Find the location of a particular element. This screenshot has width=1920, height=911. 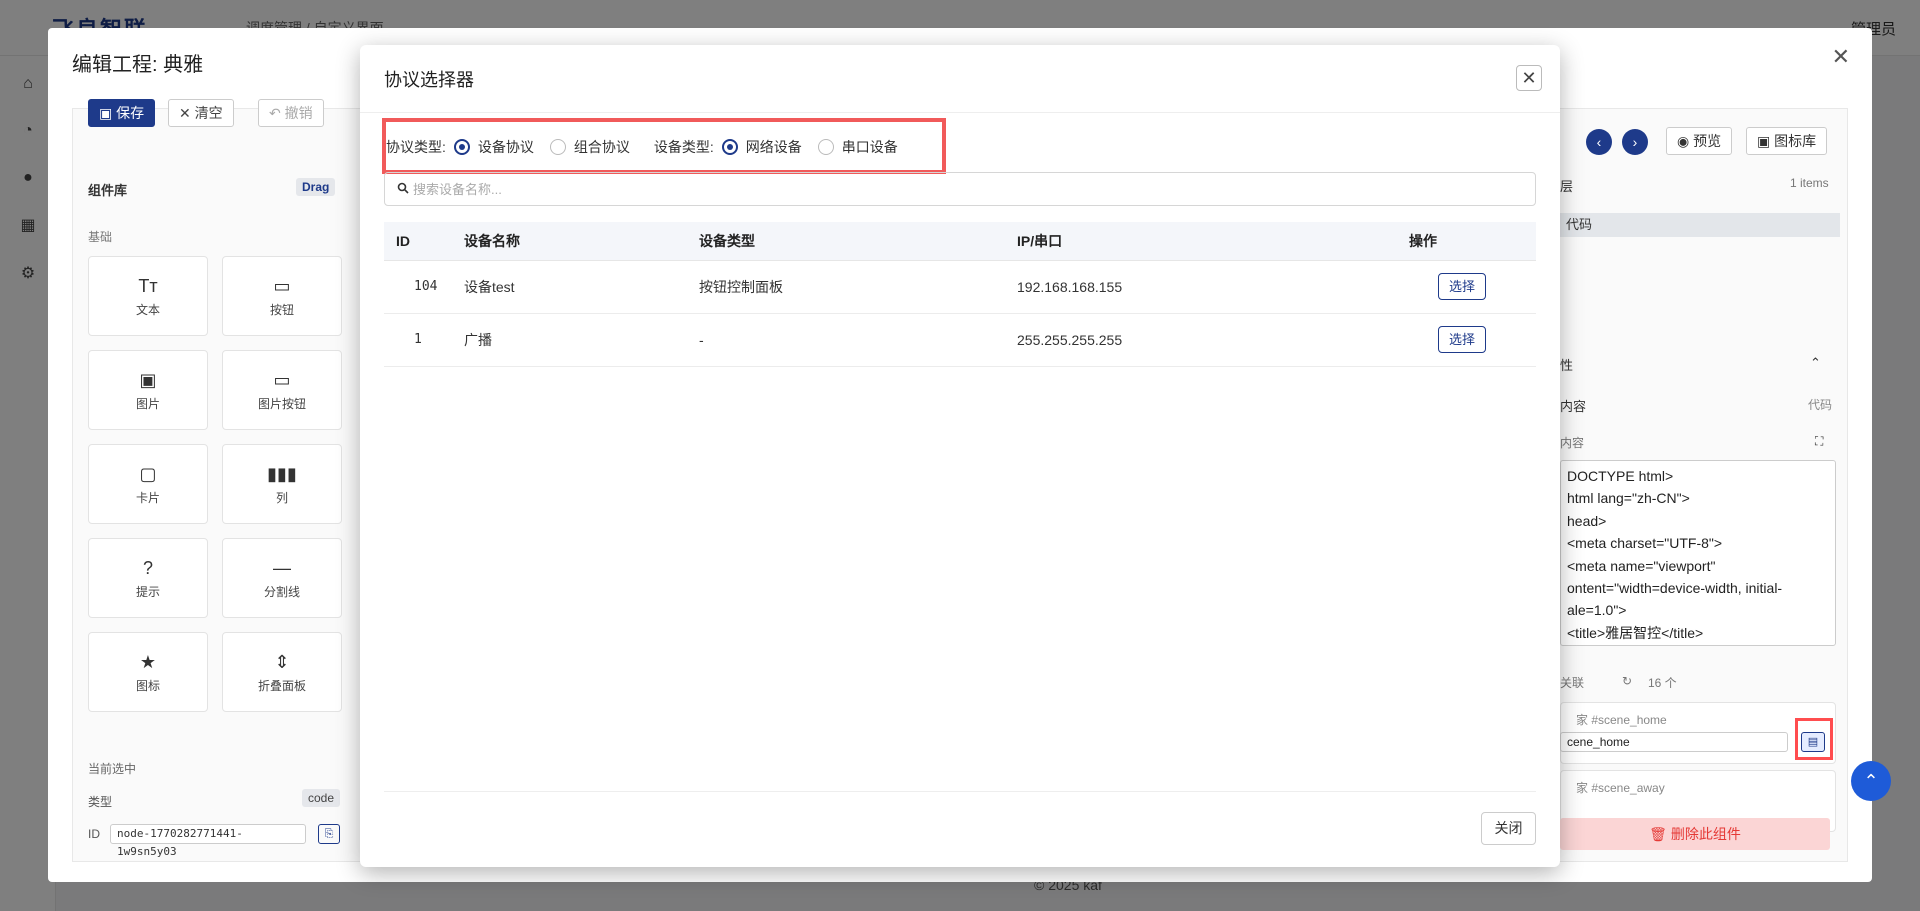

component-tile-image-button: ▭ 图片按钮 is located at coordinates (282, 390).